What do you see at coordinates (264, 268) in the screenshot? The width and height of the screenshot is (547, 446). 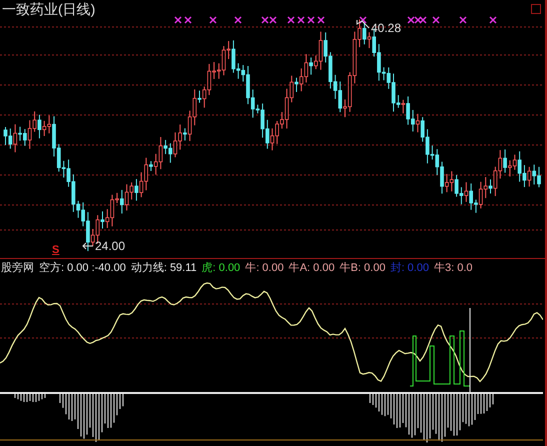 I see `indicator-reading: 牛: 0.00` at bounding box center [264, 268].